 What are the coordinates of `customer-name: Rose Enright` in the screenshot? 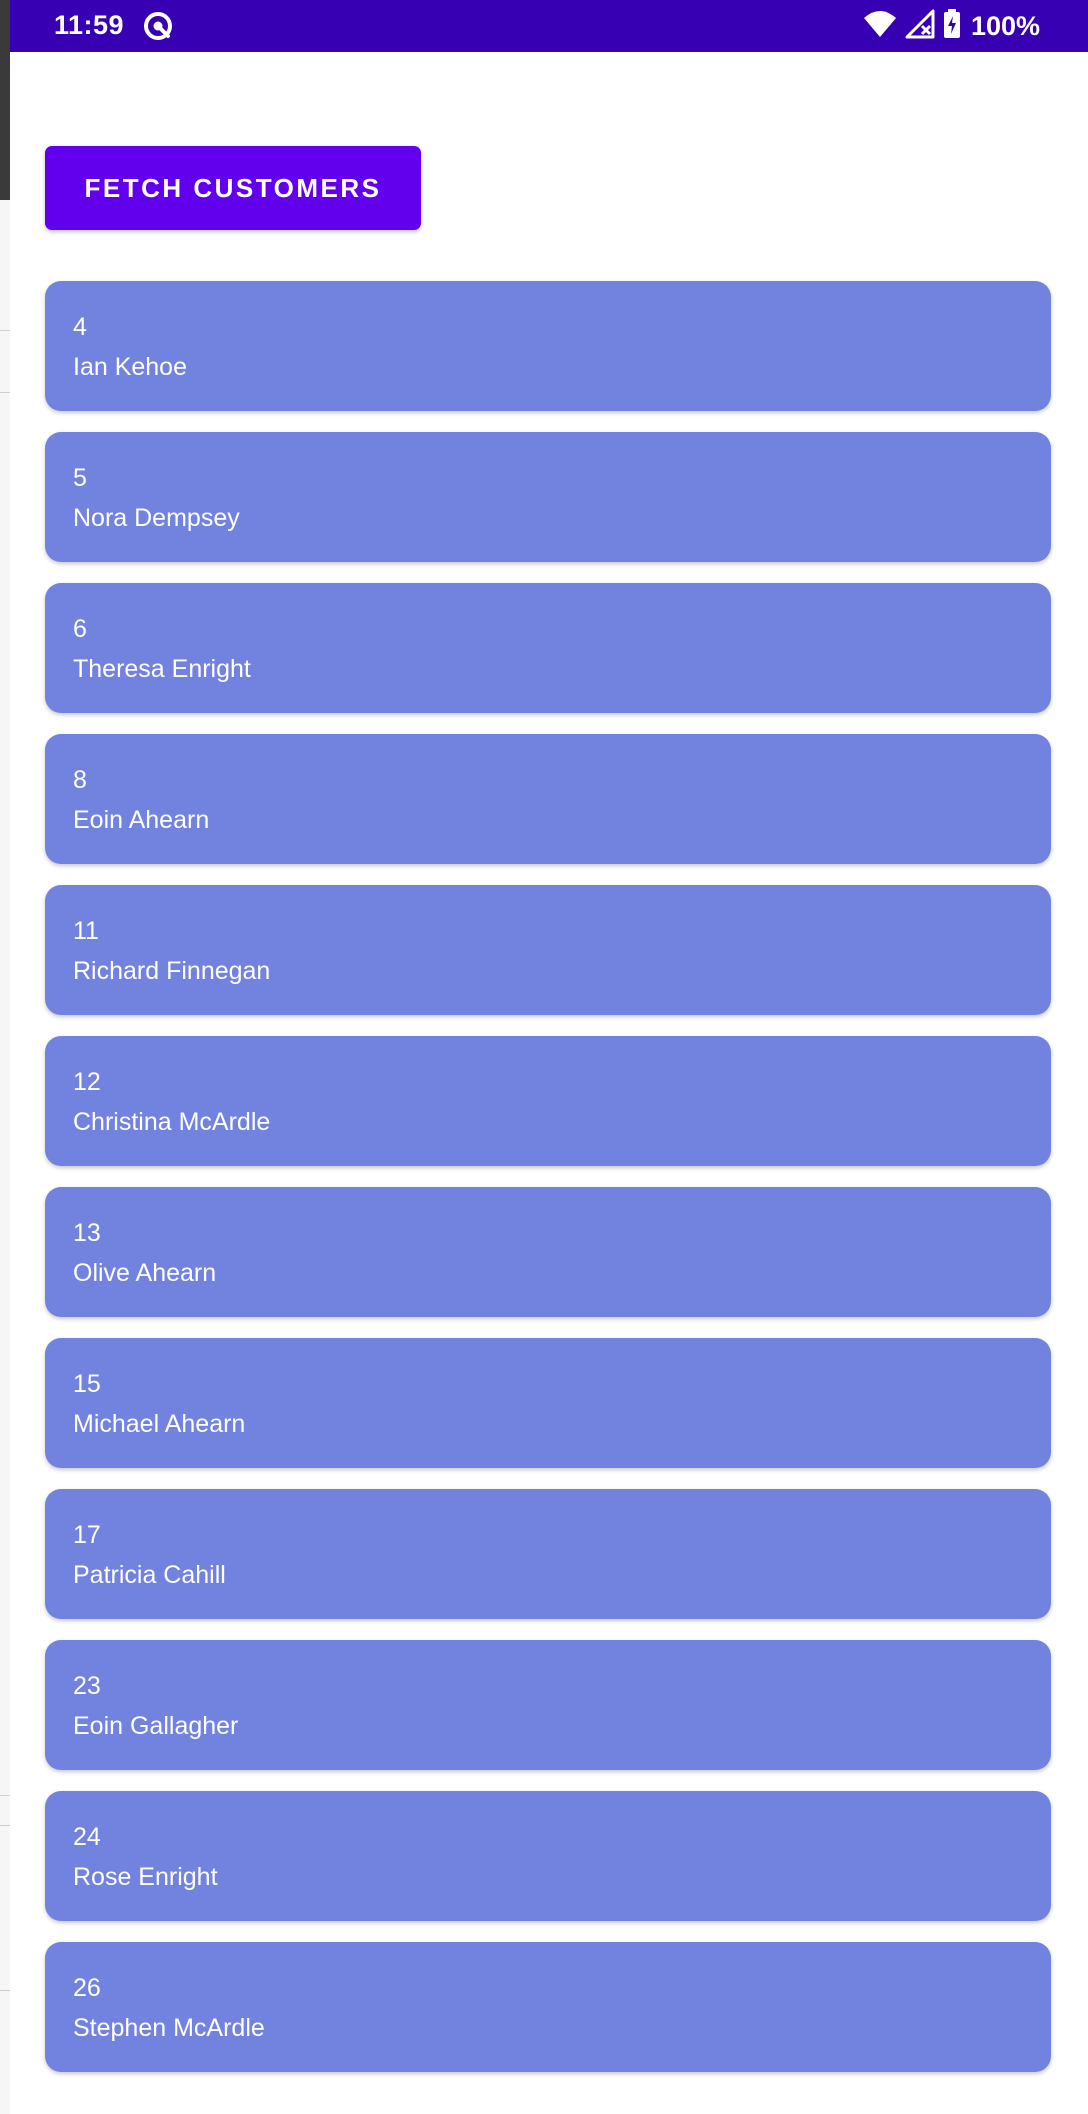 It's located at (145, 1877).